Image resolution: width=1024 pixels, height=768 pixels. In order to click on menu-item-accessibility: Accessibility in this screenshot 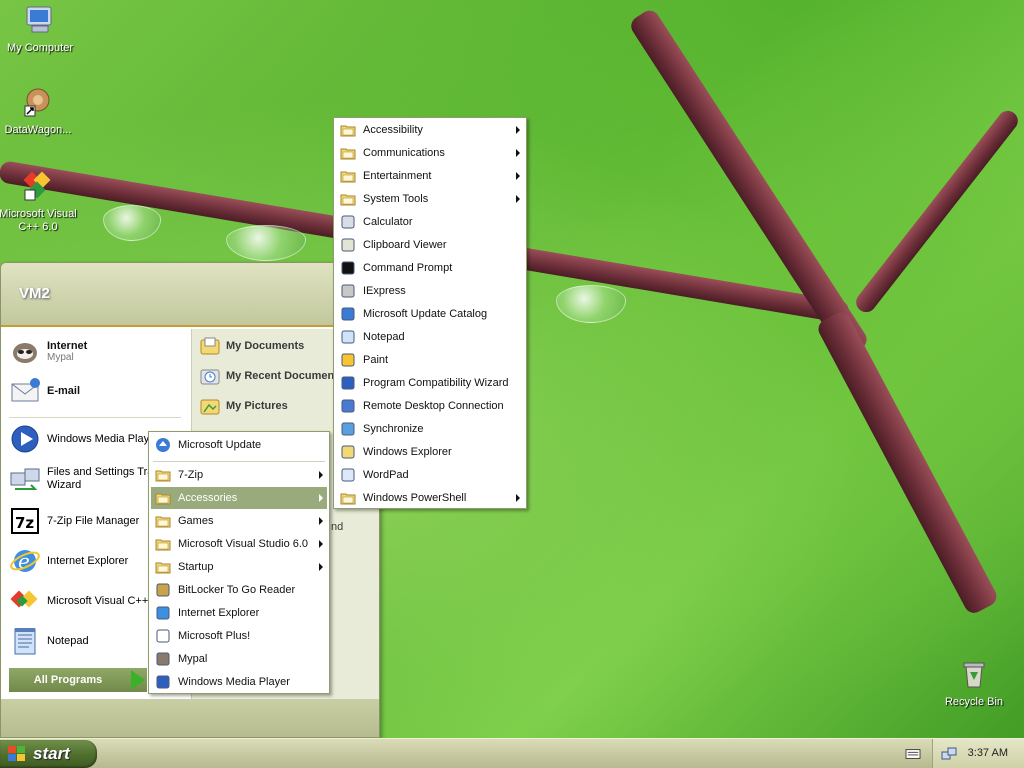, I will do `click(430, 130)`.